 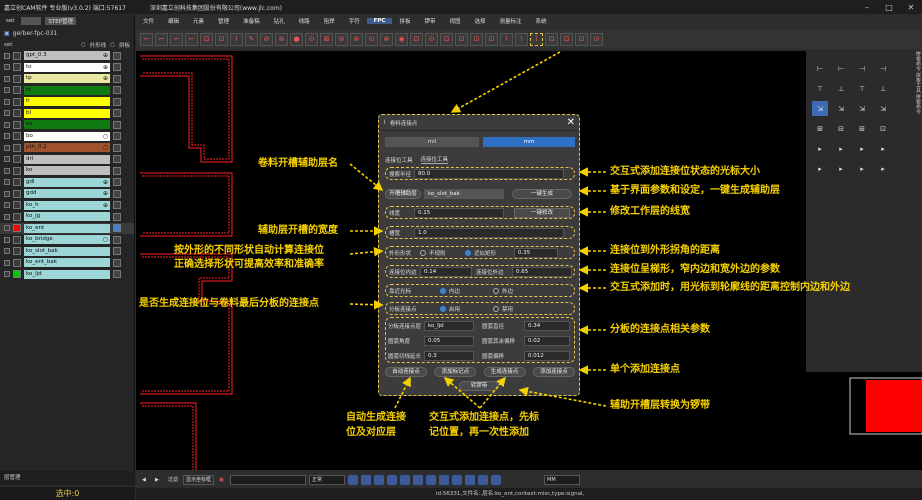 What do you see at coordinates (650, 211) in the screenshot?
I see `annotation-modify-width: 修改工作层的线宽` at bounding box center [650, 211].